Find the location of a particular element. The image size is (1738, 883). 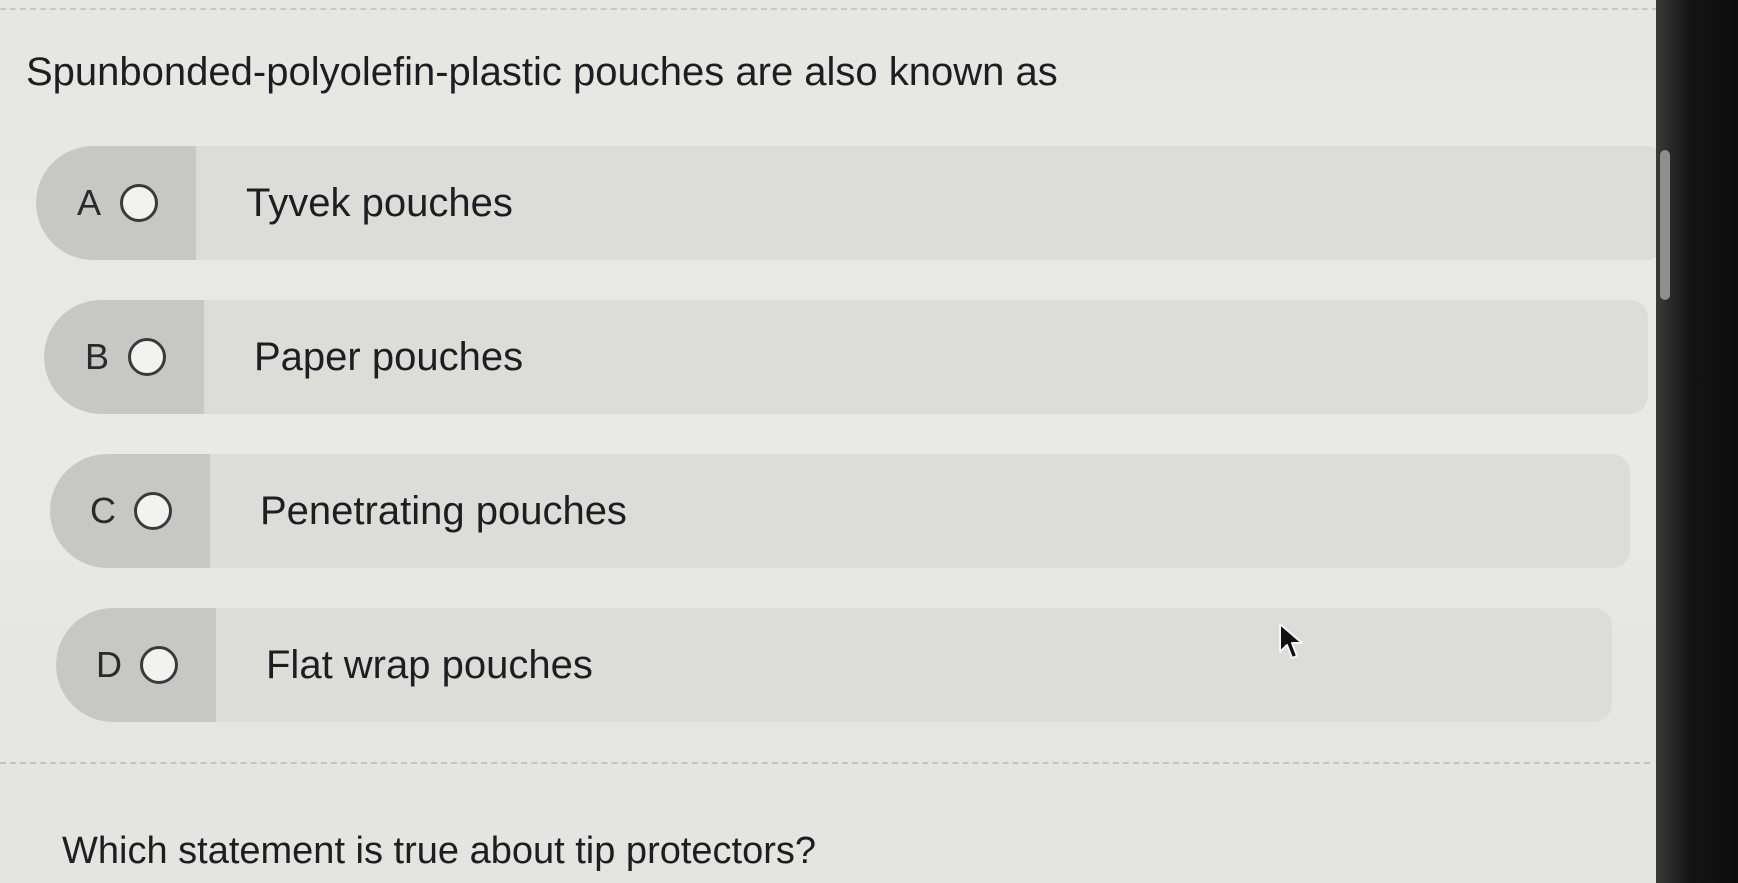

option-c-letter: C is located at coordinates (103, 510).